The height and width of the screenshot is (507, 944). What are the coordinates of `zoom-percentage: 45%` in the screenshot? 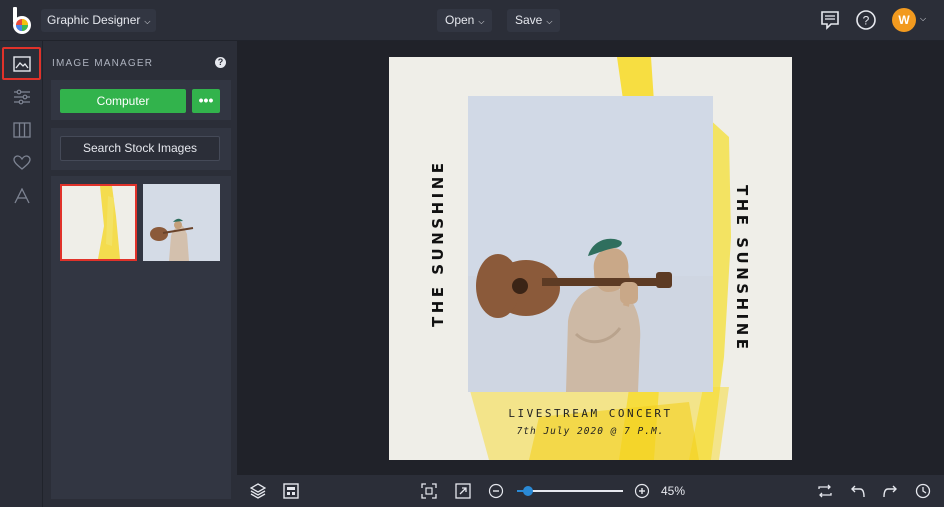 It's located at (673, 491).